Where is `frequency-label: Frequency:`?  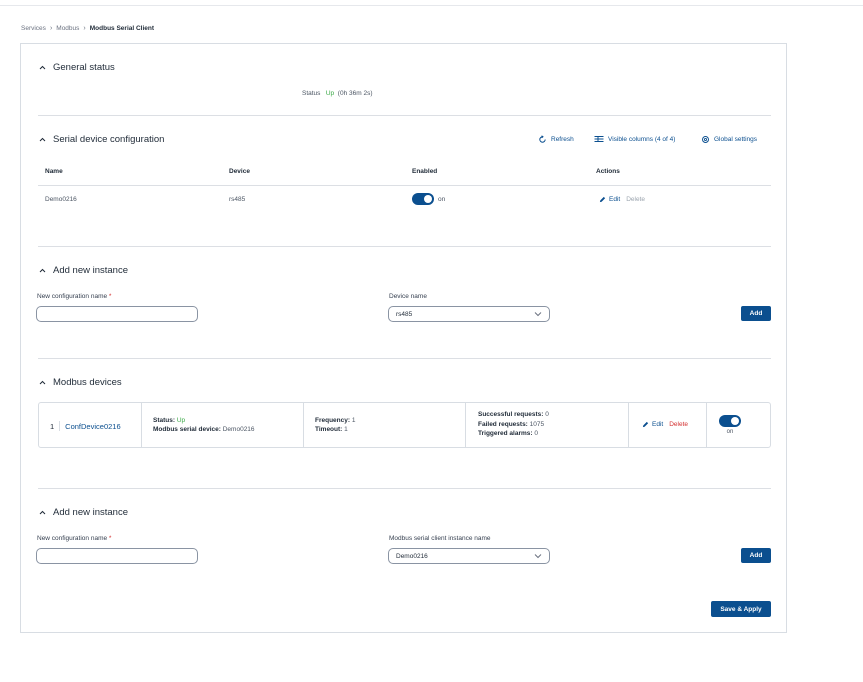
frequency-label: Frequency: is located at coordinates (333, 420).